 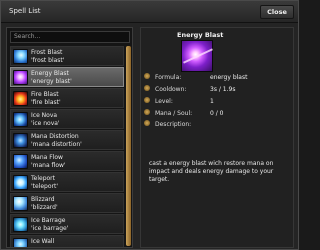 What do you see at coordinates (171, 89) in the screenshot?
I see `cooldown-label: Cooldown:` at bounding box center [171, 89].